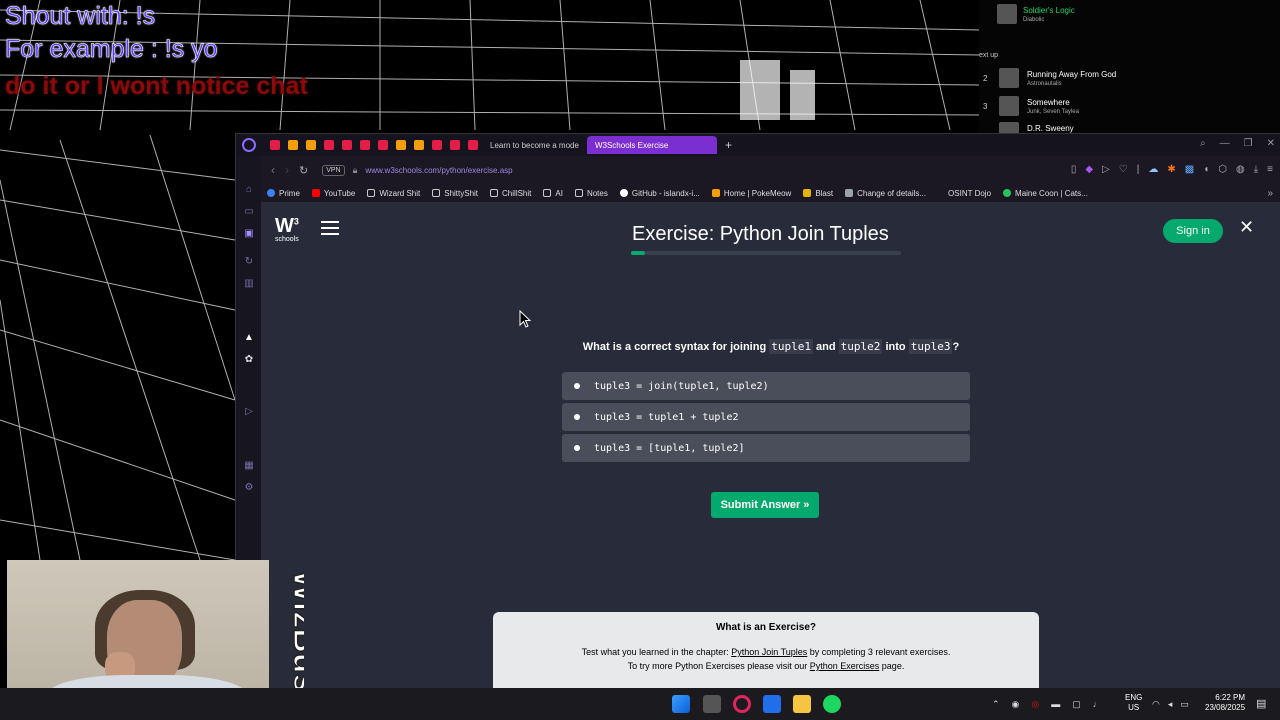 Image resolution: width=1280 pixels, height=720 pixels. I want to click on menu-icon: ≡, so click(1270, 169).